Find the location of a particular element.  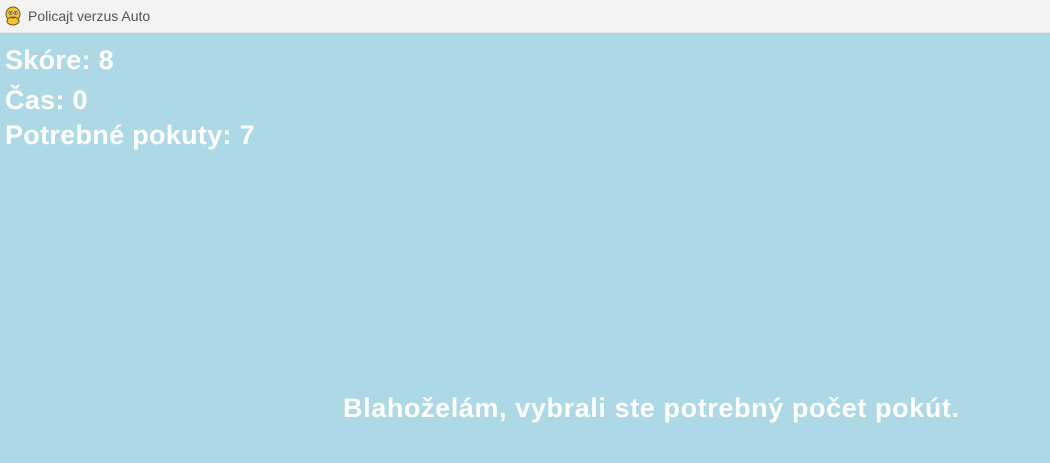

score-label: Skóre: 8 is located at coordinates (59, 60).